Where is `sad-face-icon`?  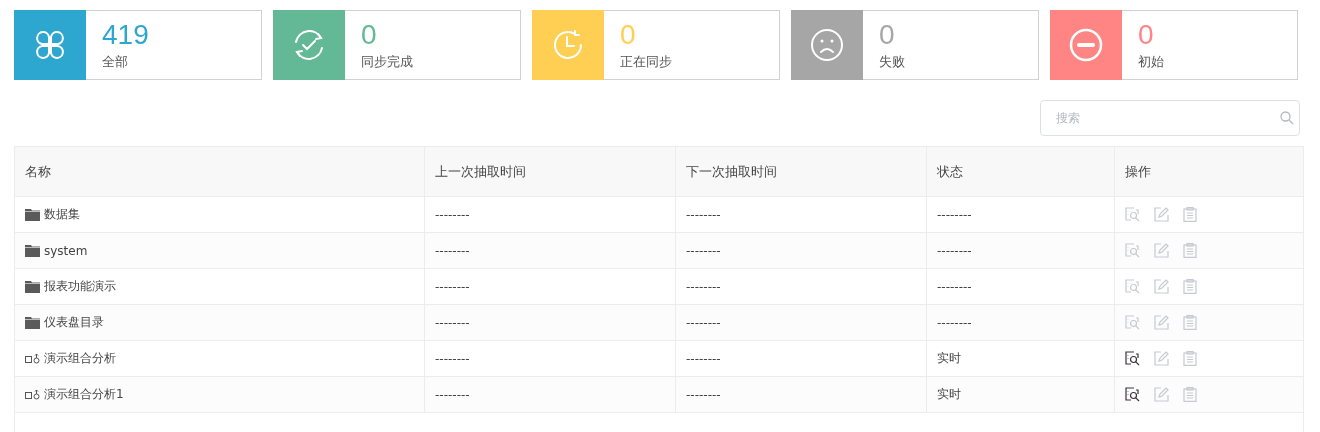
sad-face-icon is located at coordinates (827, 45).